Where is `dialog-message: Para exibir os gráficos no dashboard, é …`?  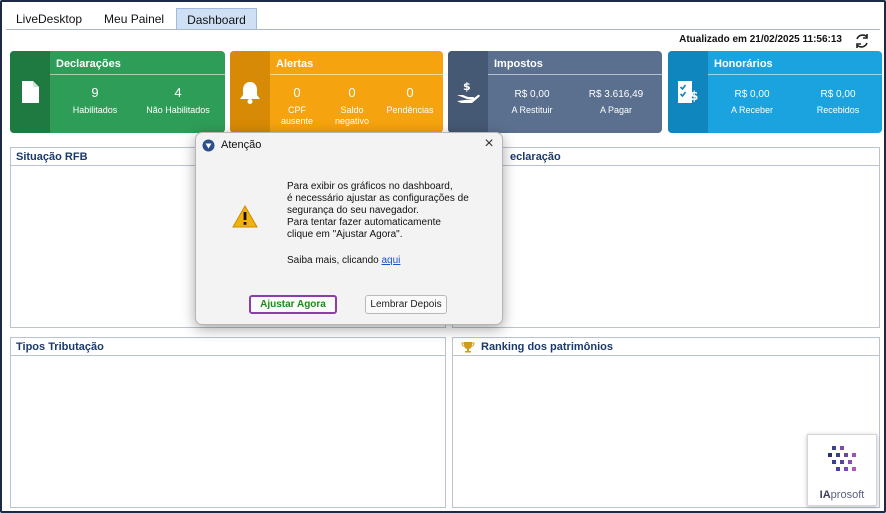 dialog-message: Para exibir os gráficos no dashboard, é … is located at coordinates (387, 224).